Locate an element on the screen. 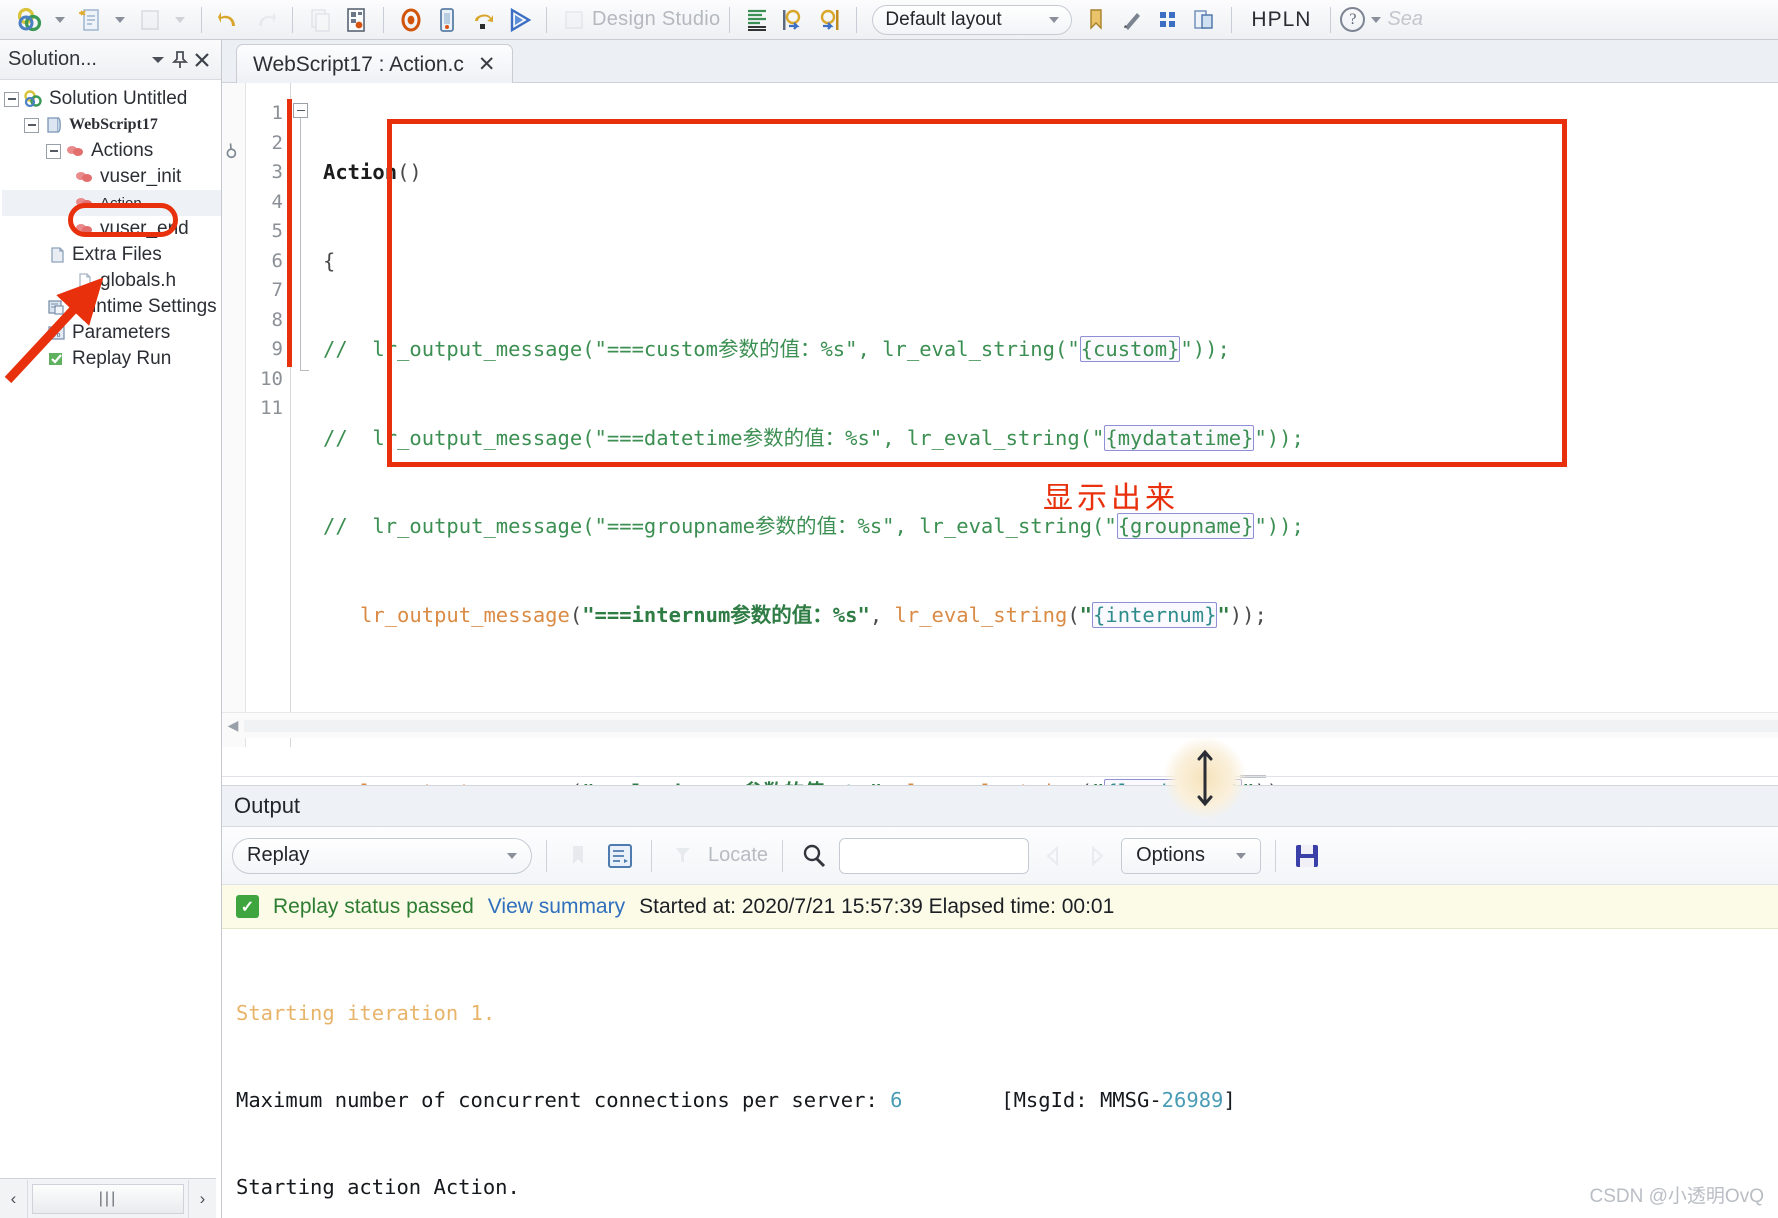 This screenshot has width=1778, height=1218. bookmark-button is located at coordinates (1096, 20).